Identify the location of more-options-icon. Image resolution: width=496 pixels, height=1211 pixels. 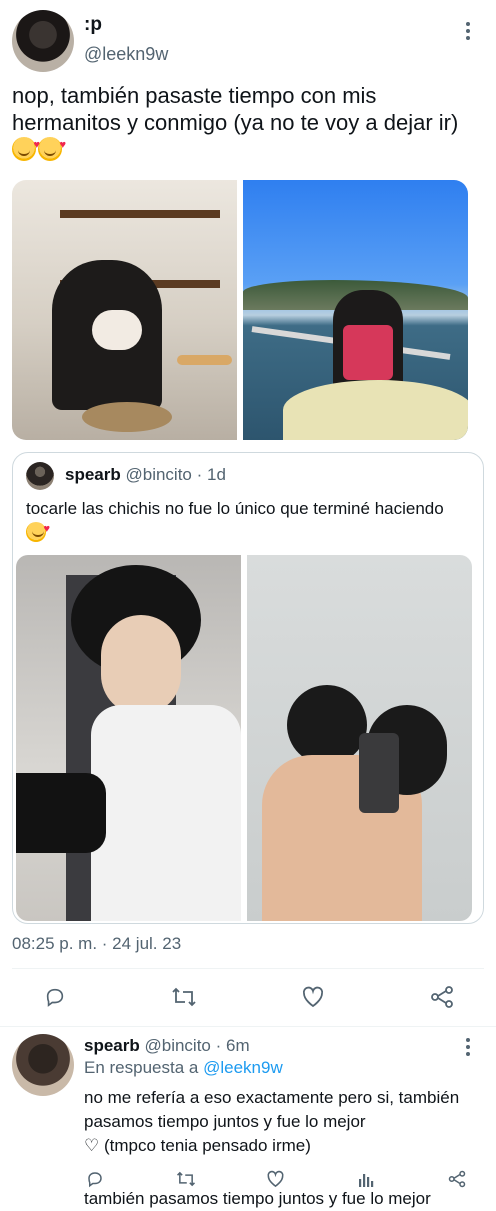
(468, 32).